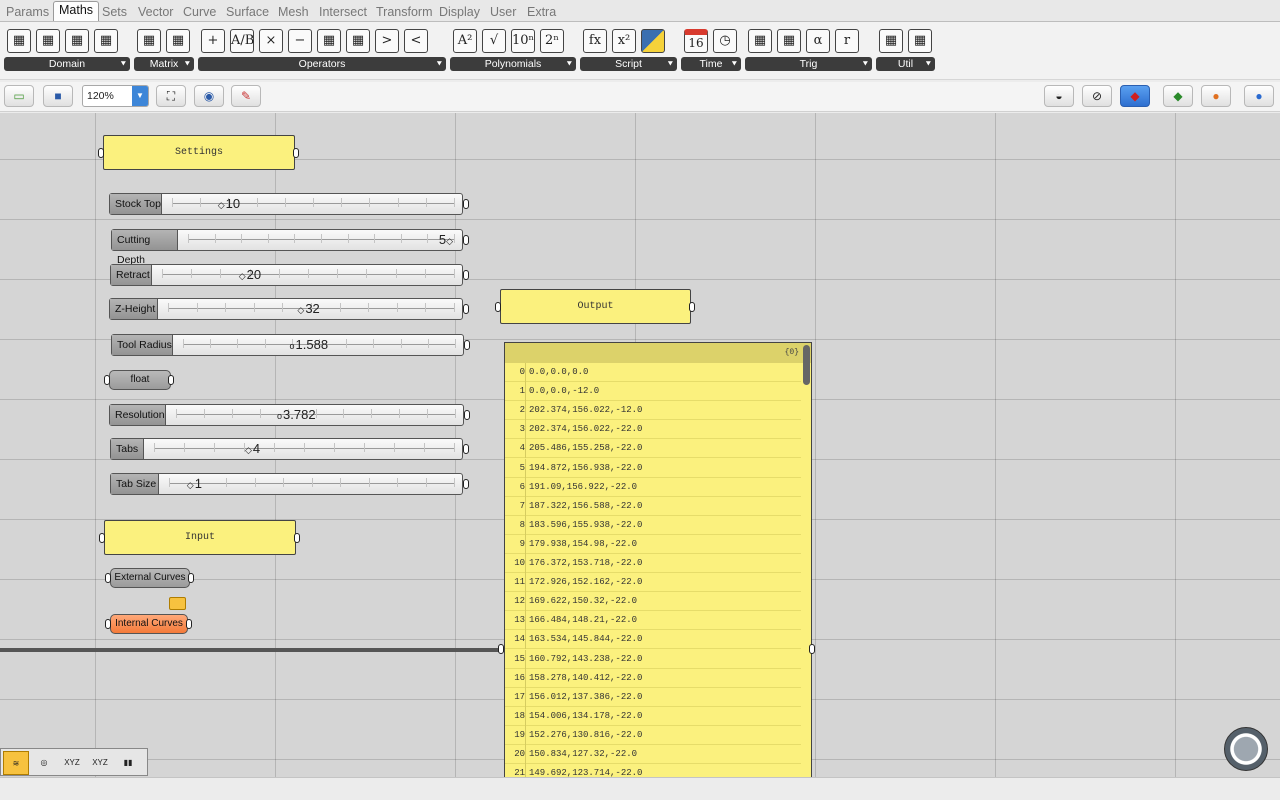 This screenshot has width=1280, height=800. Describe the element at coordinates (1097, 96) in the screenshot. I see `preview-no-button: ⊘` at that location.